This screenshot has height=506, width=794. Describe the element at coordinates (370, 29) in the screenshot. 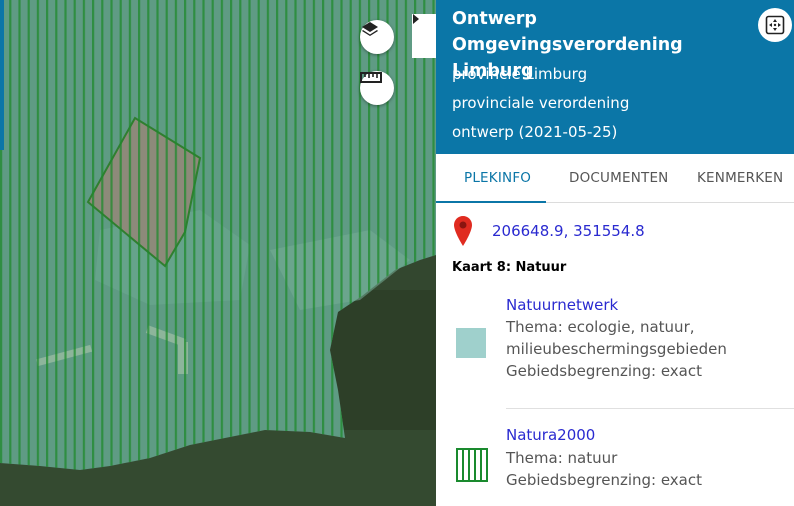

I see `layers-icon` at that location.